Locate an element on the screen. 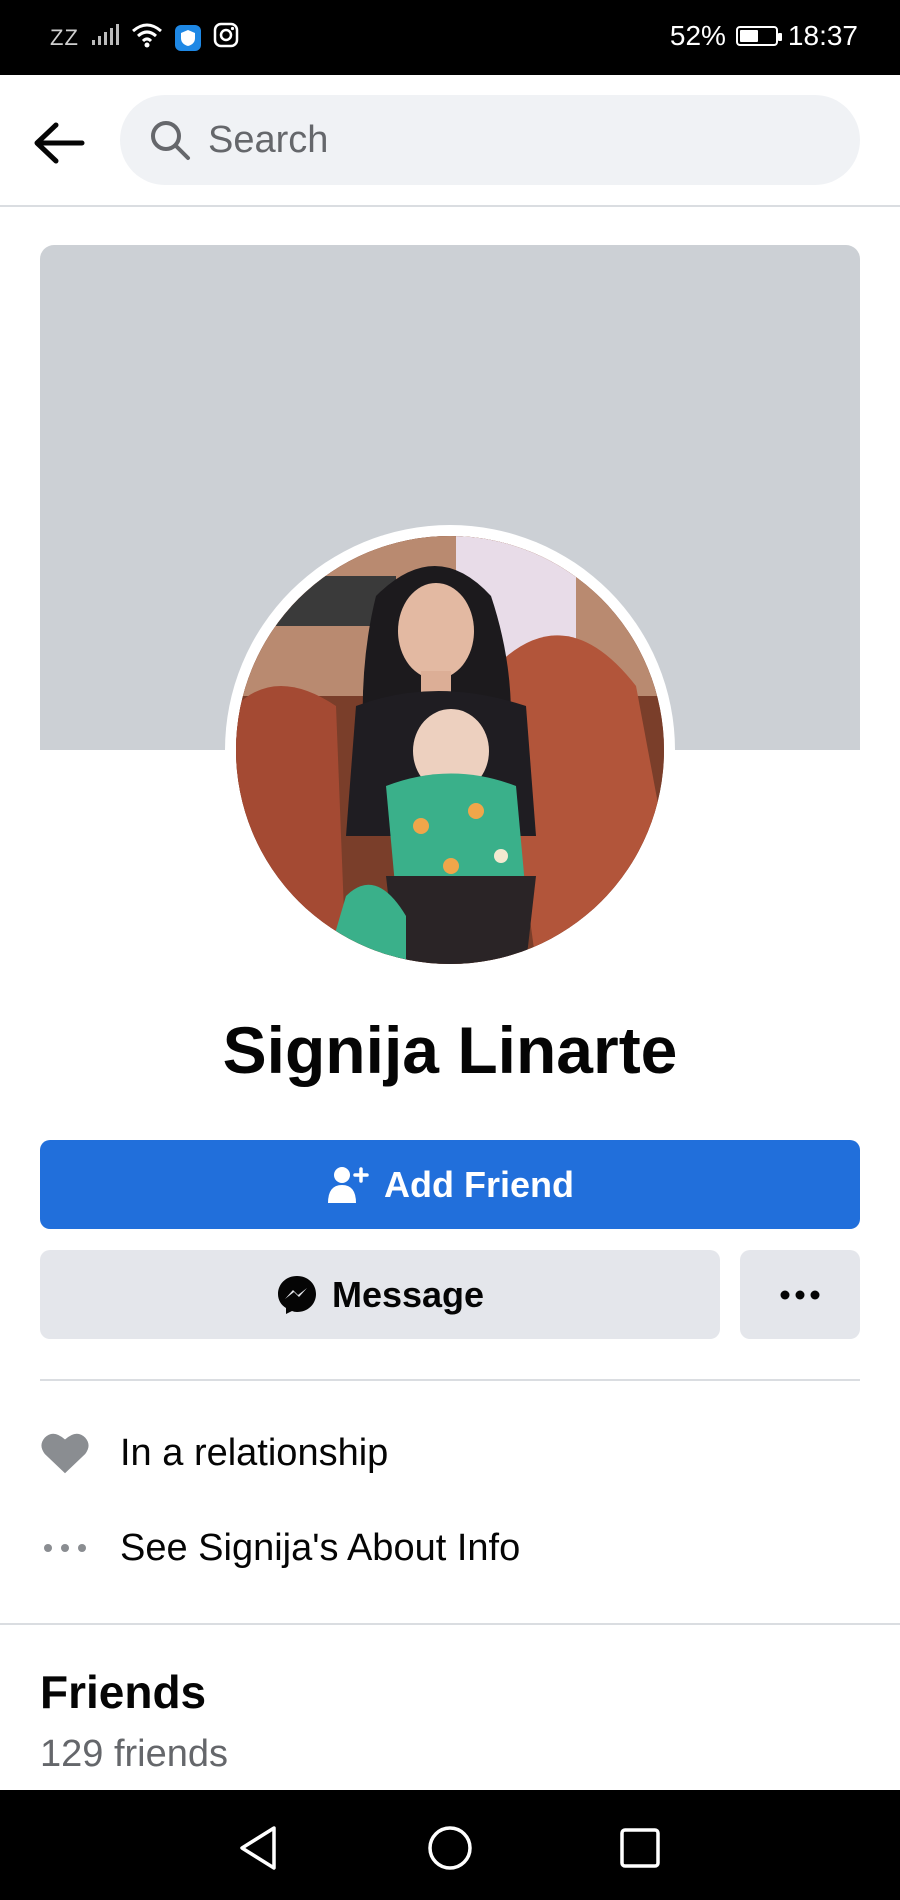 This screenshot has height=1900, width=900. nav-back-icon is located at coordinates (258, 1848).